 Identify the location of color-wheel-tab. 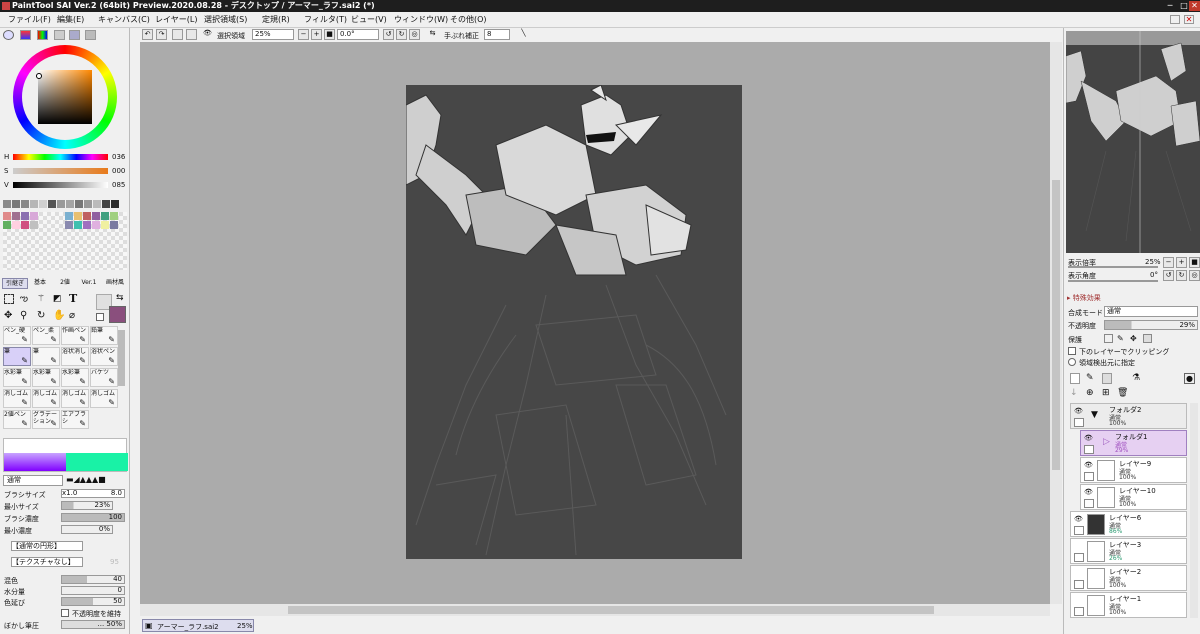
(8, 35).